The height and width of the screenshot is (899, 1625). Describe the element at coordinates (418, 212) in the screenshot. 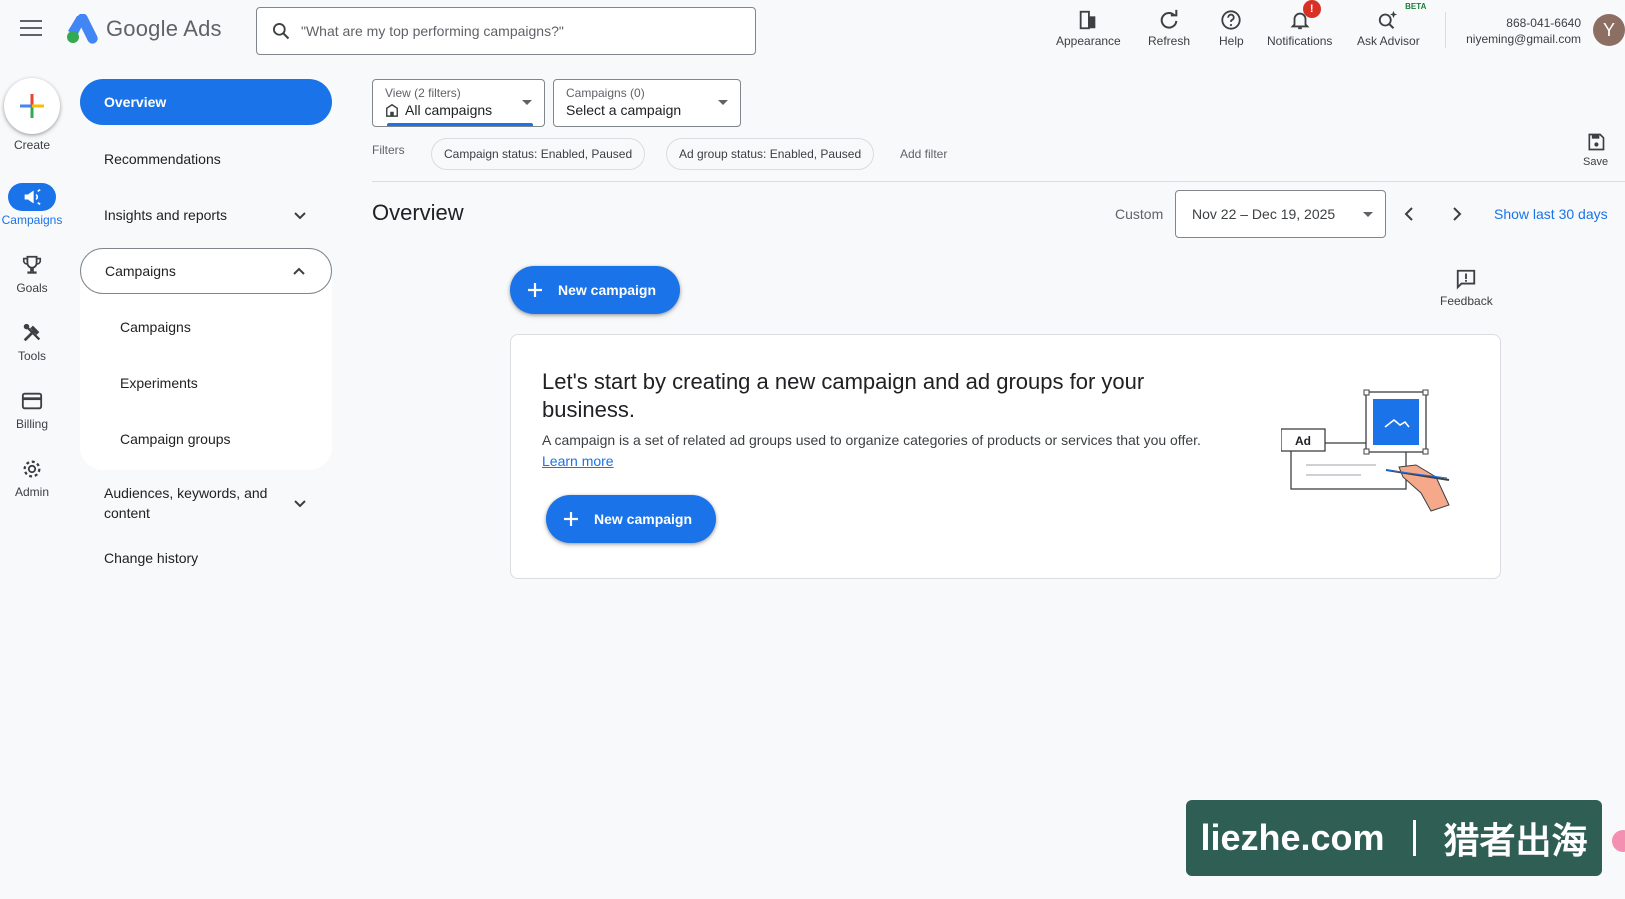

I see `page-title: Overview` at that location.